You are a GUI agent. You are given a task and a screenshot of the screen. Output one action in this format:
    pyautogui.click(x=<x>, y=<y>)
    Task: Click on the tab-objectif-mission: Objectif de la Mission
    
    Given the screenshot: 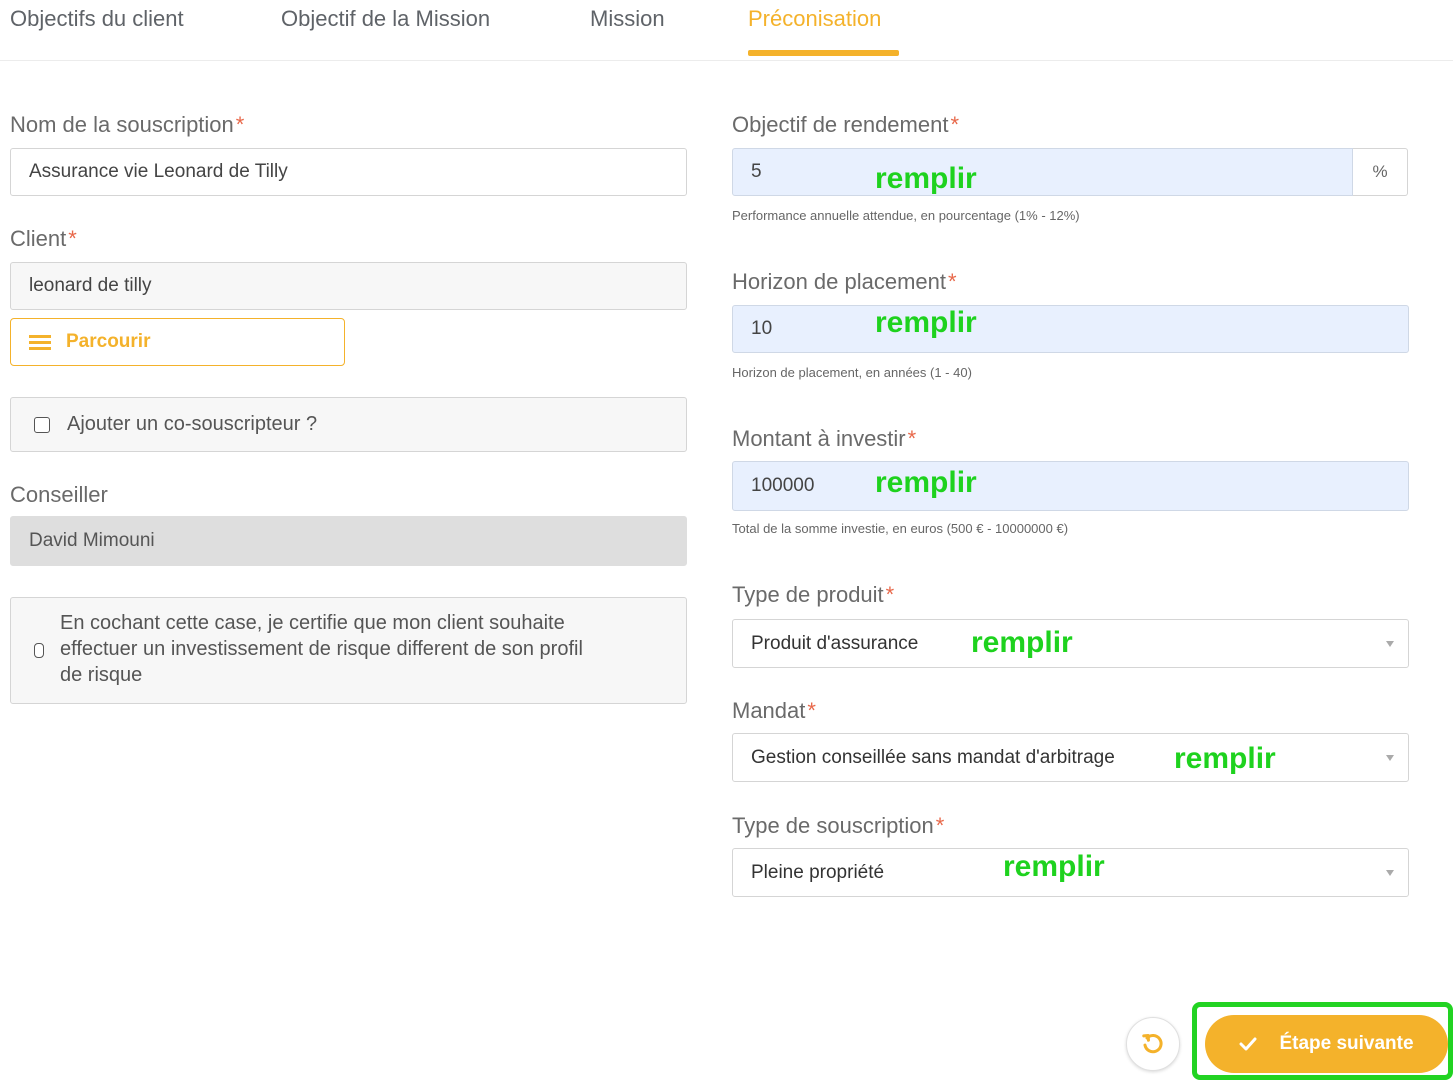 What is the action you would take?
    pyautogui.click(x=385, y=19)
    